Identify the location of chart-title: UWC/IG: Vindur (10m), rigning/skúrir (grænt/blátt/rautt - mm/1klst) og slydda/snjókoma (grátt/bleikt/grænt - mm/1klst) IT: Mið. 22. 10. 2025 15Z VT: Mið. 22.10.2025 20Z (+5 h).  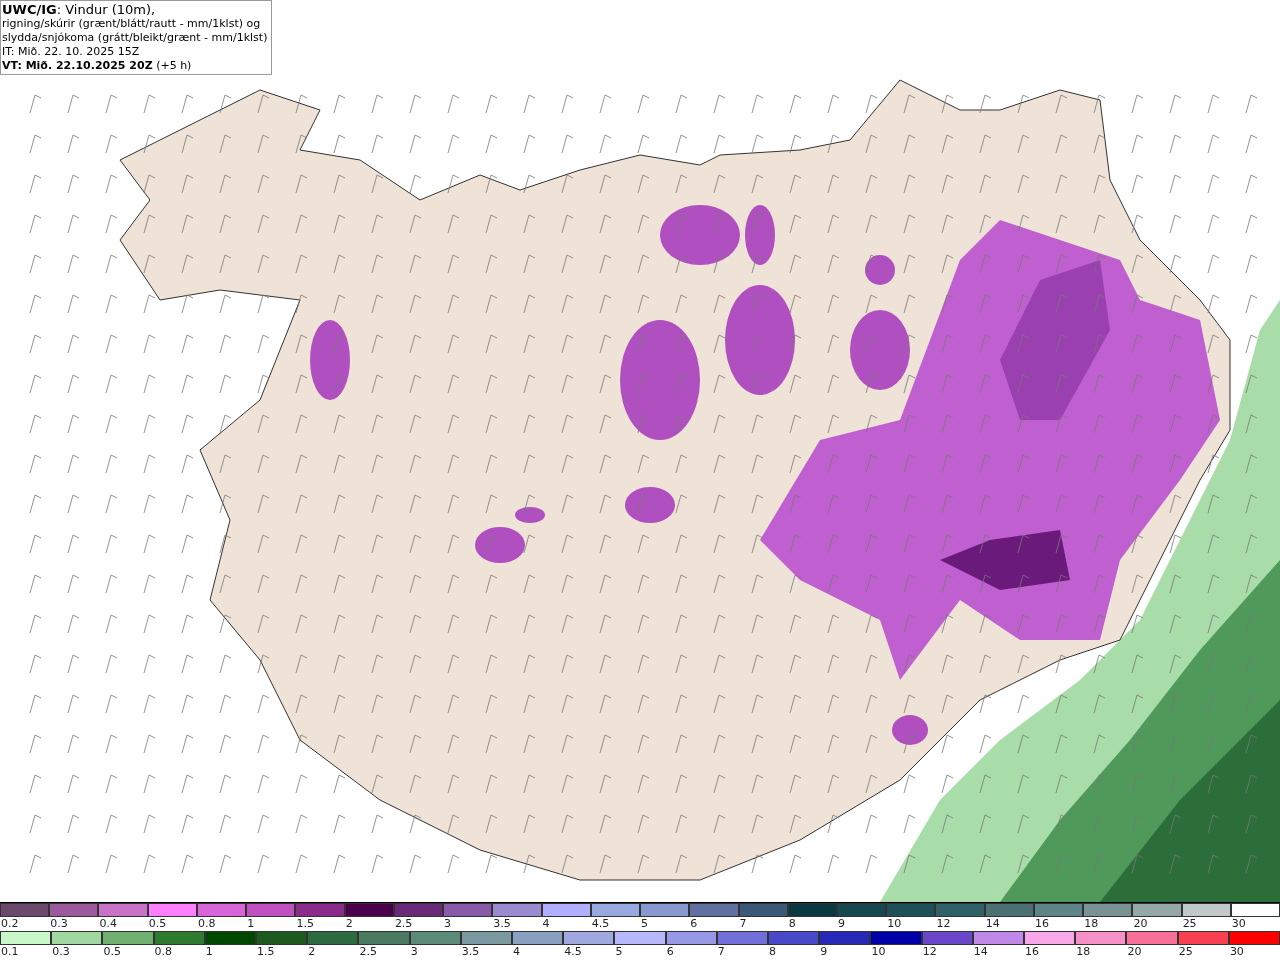
(136, 37).